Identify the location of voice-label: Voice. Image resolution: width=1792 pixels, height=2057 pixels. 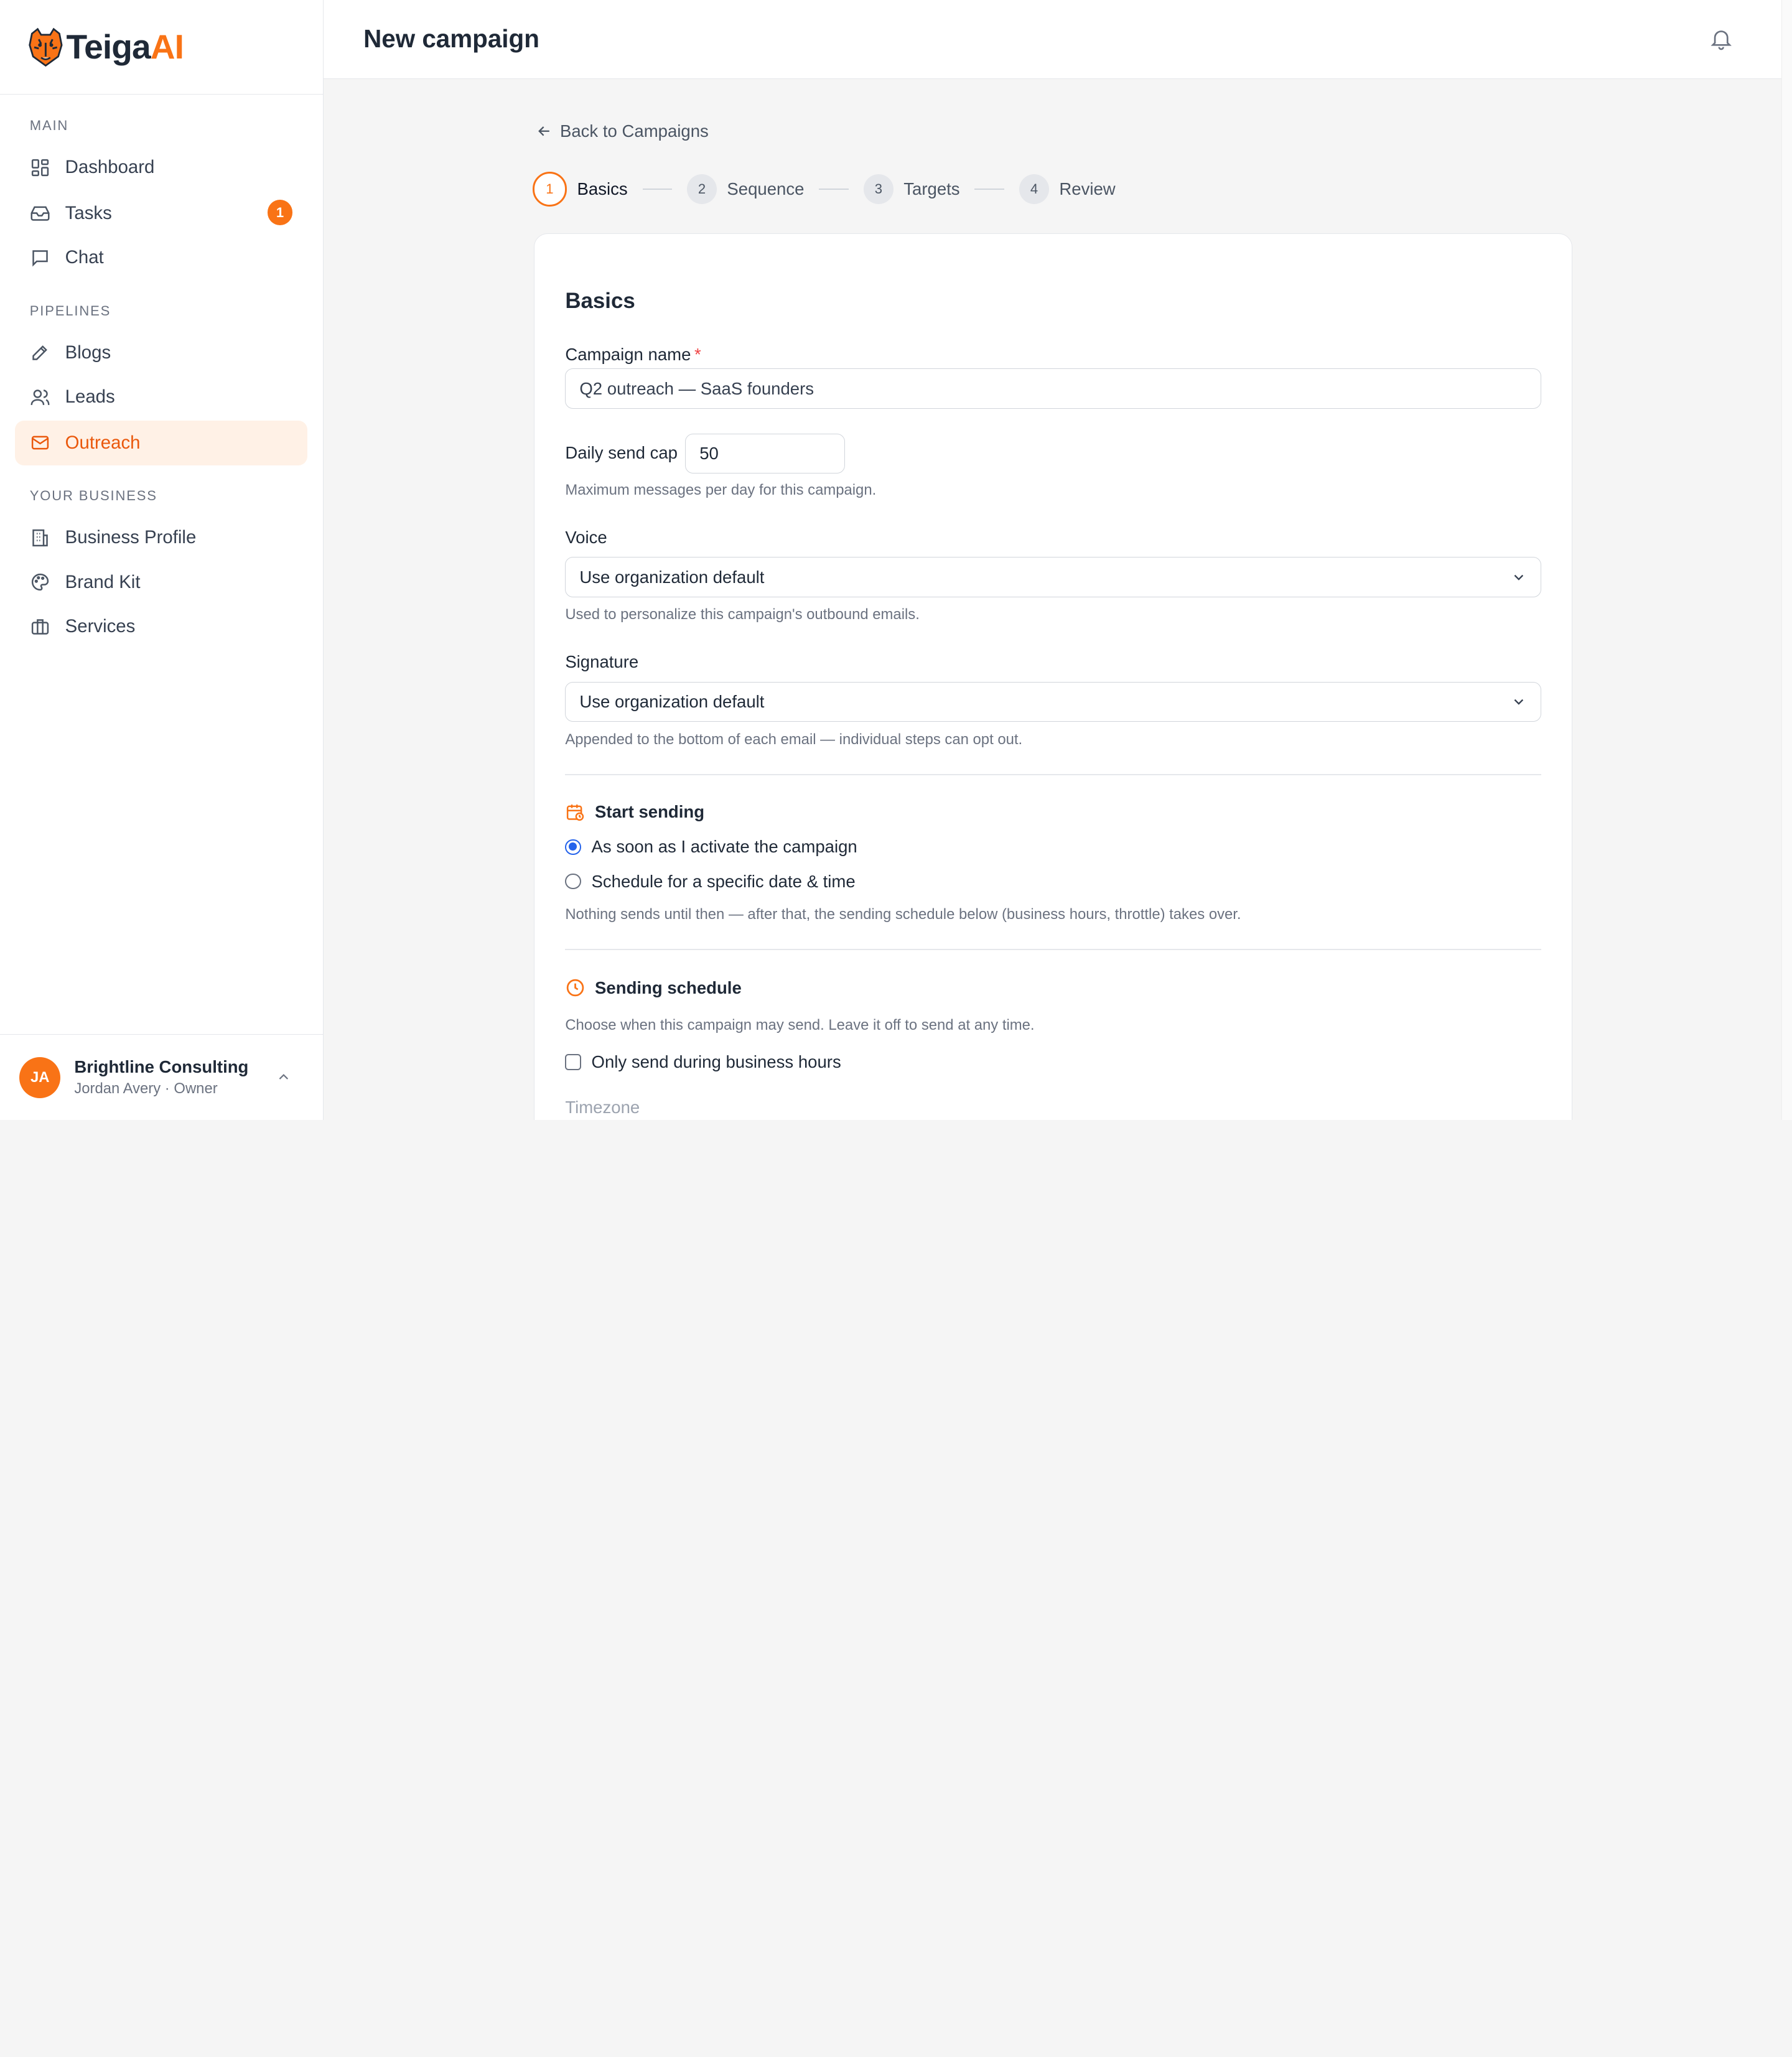
(586, 537).